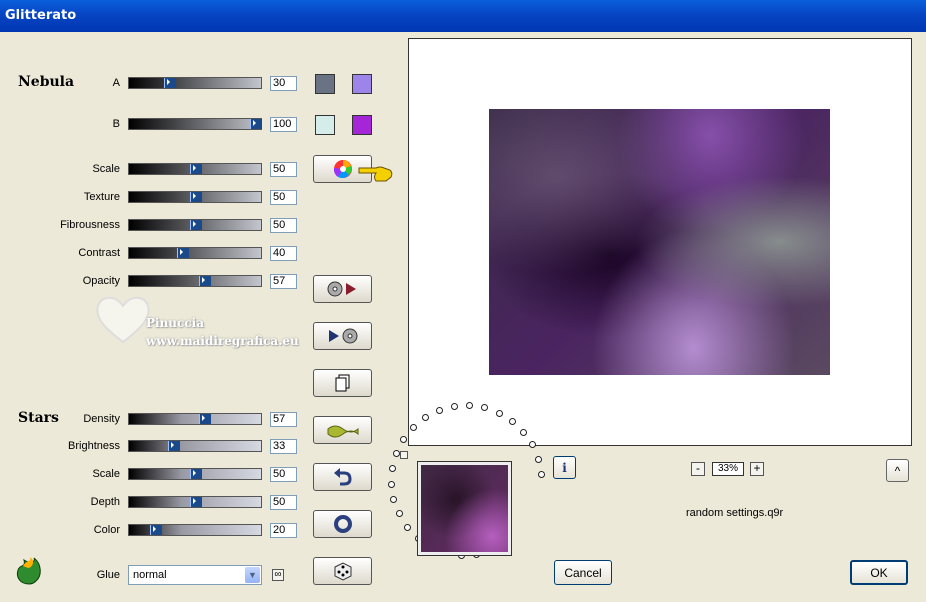  I want to click on nebula-slider-label: Opacity, so click(101, 281).